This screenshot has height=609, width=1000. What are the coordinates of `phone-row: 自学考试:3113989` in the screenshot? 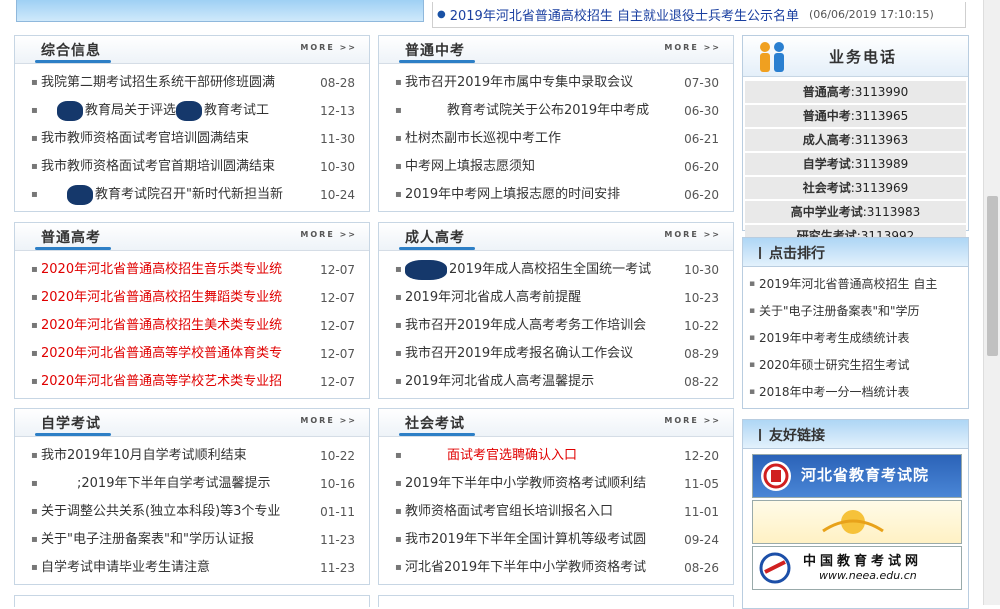 It's located at (855, 164).